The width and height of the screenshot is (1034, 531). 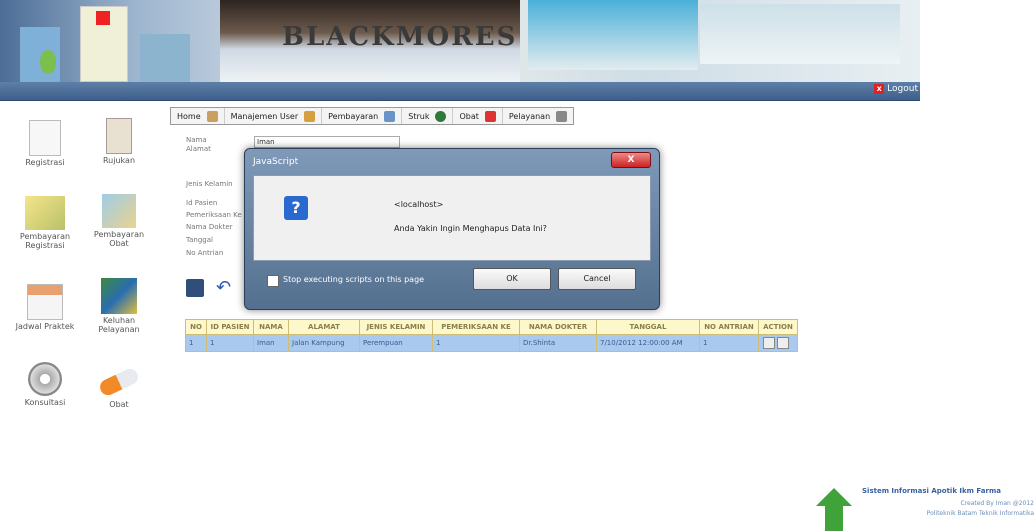 What do you see at coordinates (902, 89) in the screenshot?
I see `logout-label: Logout` at bounding box center [902, 89].